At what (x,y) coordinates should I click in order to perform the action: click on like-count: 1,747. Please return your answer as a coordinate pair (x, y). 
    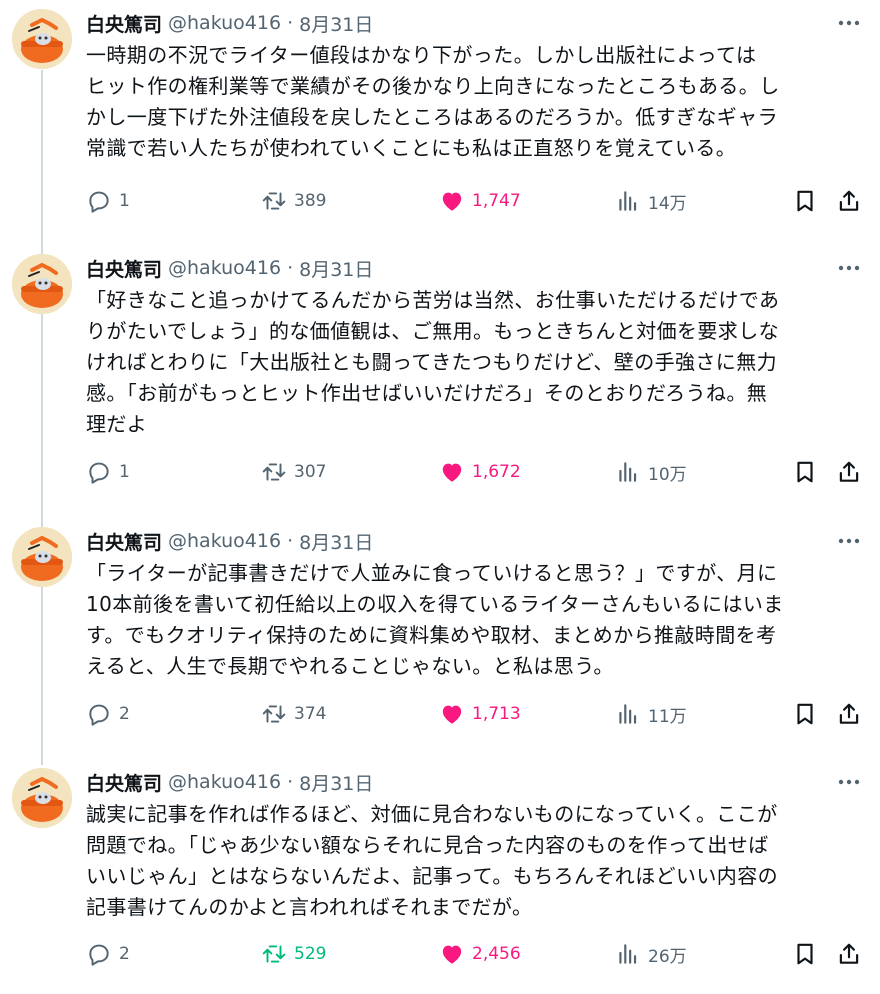
    Looking at the image, I should click on (496, 201).